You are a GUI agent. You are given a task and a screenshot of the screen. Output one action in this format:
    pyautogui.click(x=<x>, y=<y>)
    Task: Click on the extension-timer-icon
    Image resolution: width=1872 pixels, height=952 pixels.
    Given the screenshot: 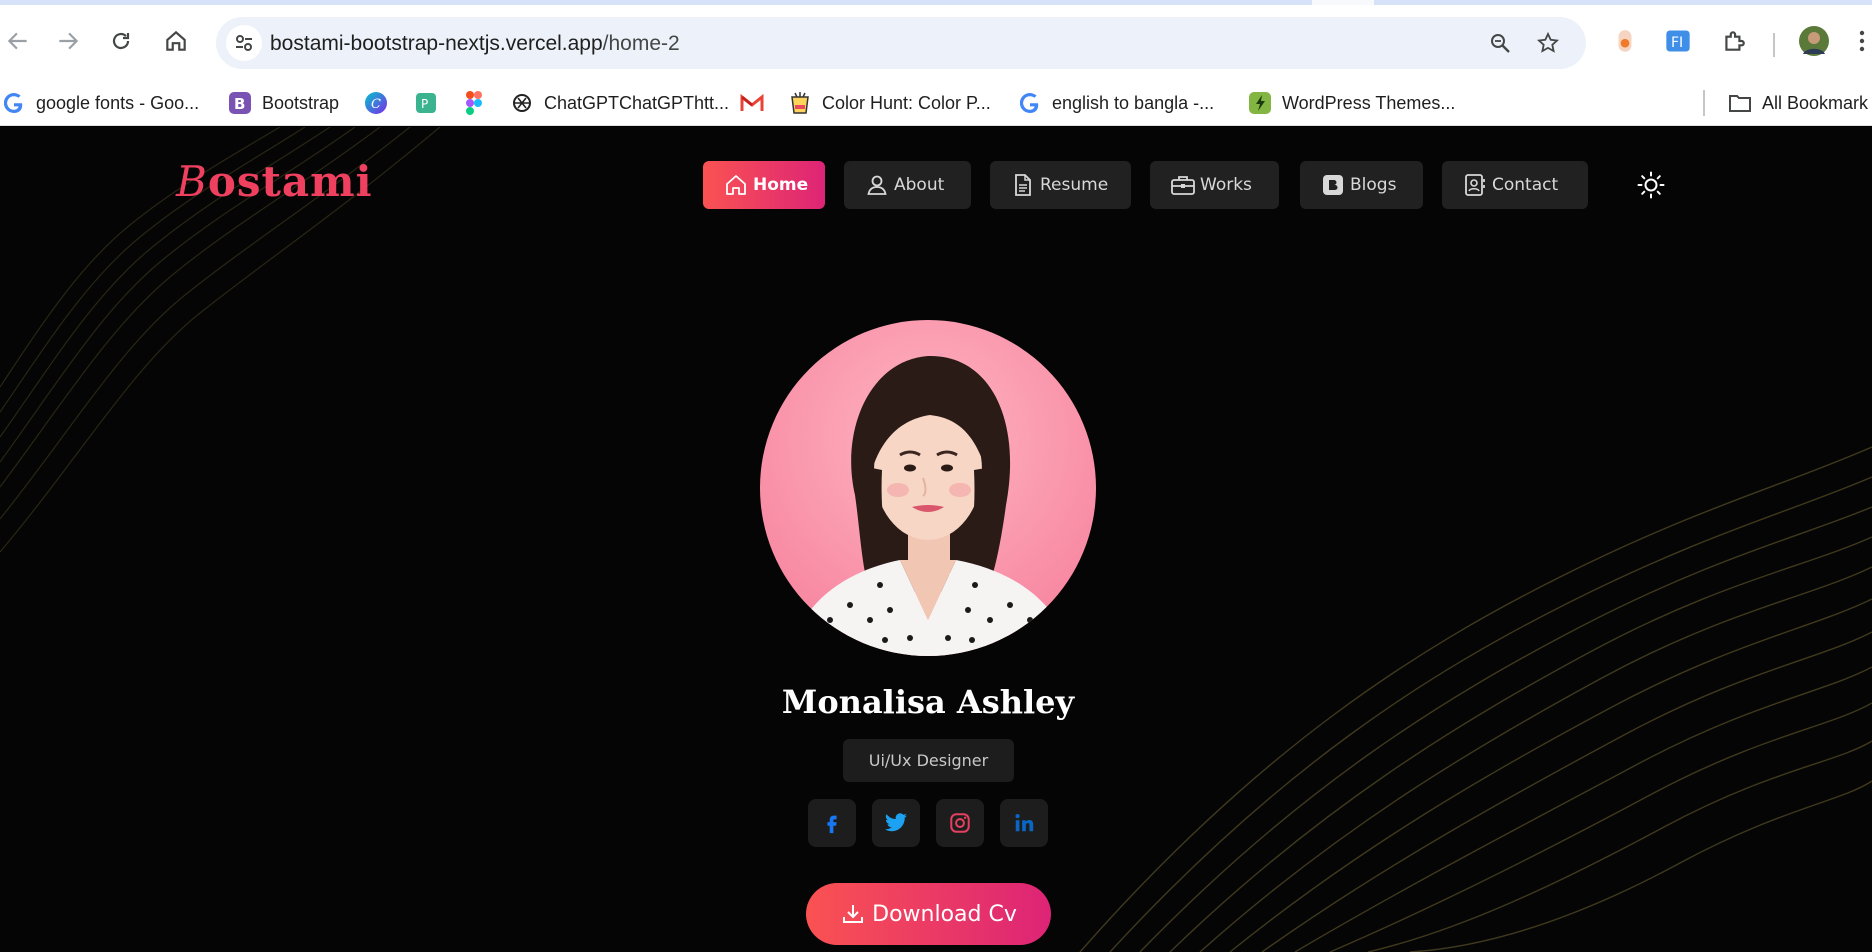 What is the action you would take?
    pyautogui.click(x=1625, y=41)
    